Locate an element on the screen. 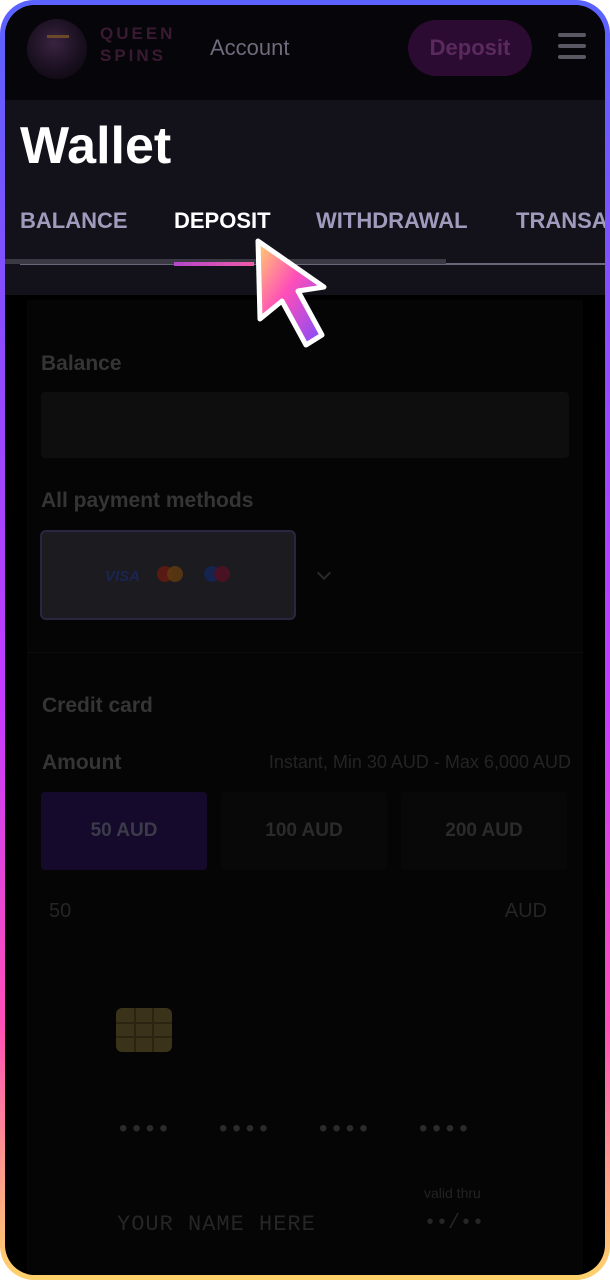 This screenshot has width=610, height=1280. card-chip-icon is located at coordinates (144, 1030).